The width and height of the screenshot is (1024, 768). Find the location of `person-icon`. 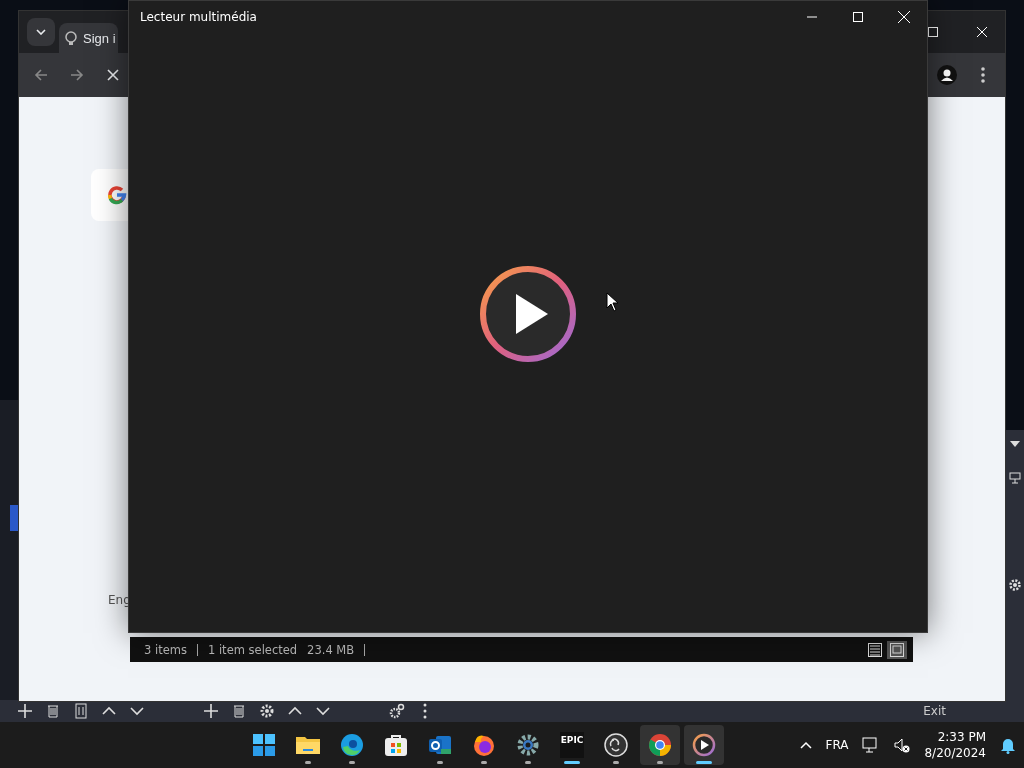

person-icon is located at coordinates (947, 75).